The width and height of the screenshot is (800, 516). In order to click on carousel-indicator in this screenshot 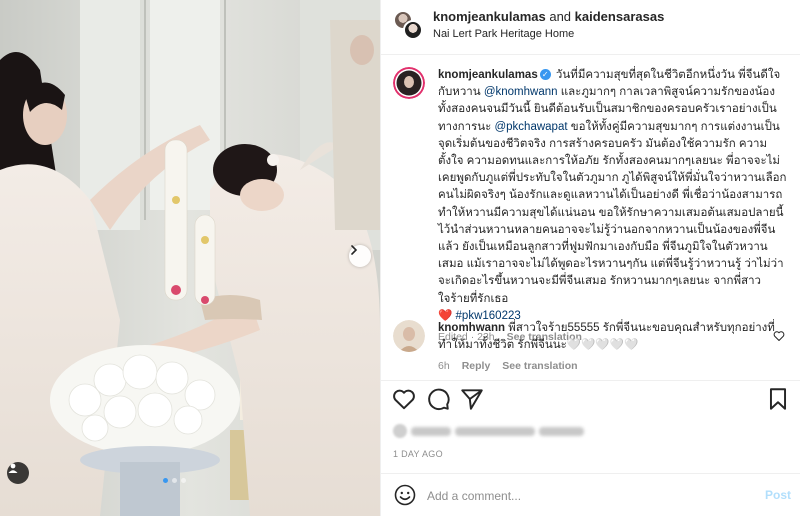, I will do `click(174, 480)`.